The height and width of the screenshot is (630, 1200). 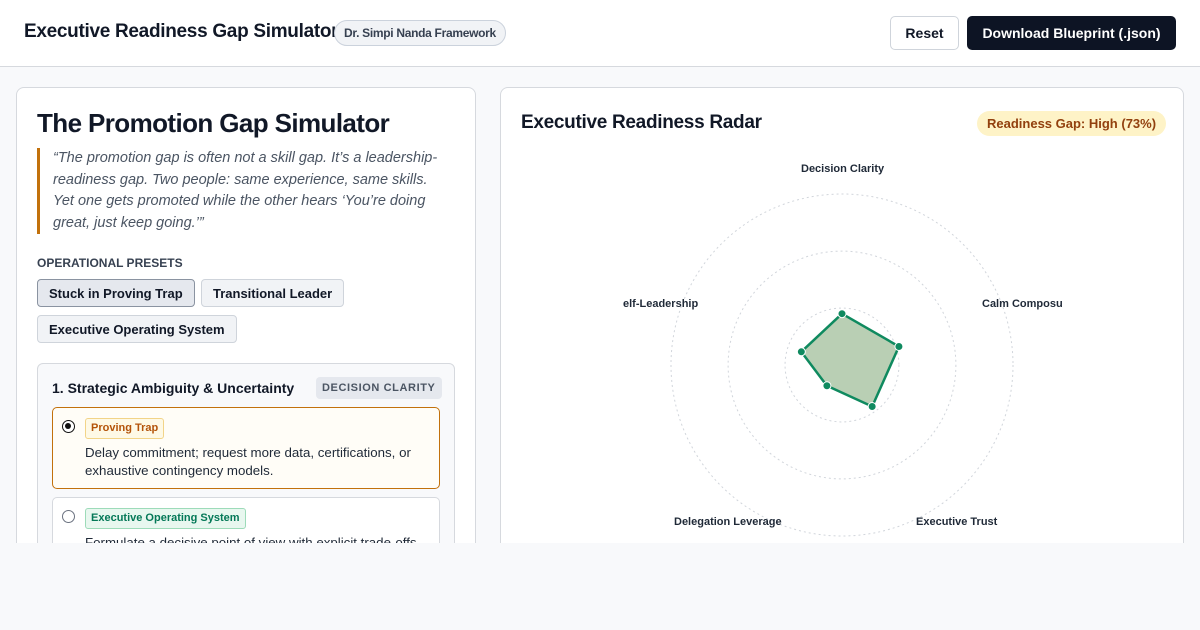 What do you see at coordinates (379, 388) in the screenshot?
I see `scenario-dimension-tag: DECISION CLARITY` at bounding box center [379, 388].